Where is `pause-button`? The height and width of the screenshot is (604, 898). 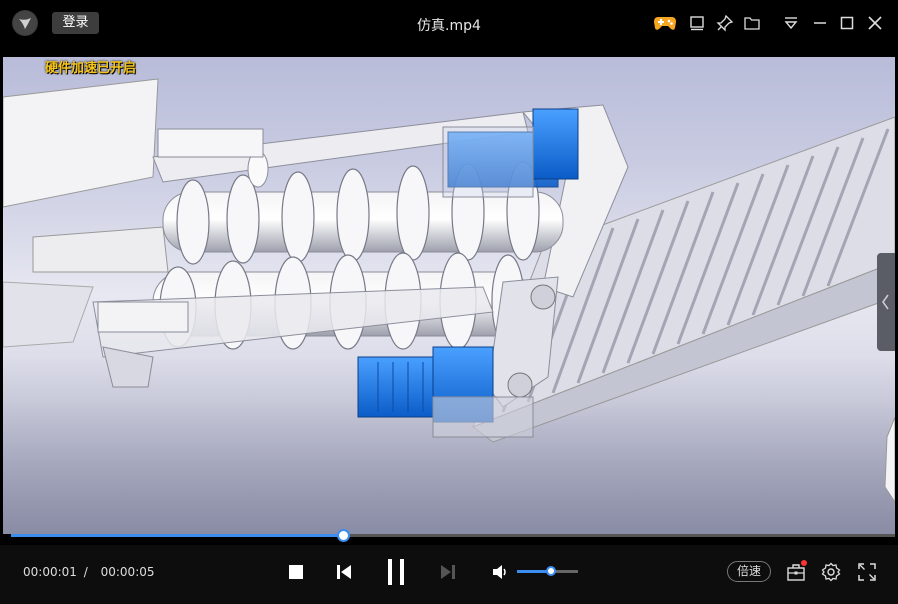 pause-button is located at coordinates (396, 574).